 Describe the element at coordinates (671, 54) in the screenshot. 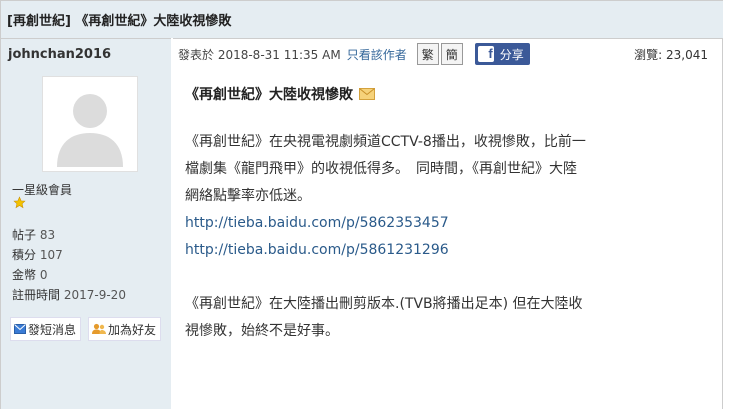

I see `view-count: 瀏覽: 23,041` at that location.